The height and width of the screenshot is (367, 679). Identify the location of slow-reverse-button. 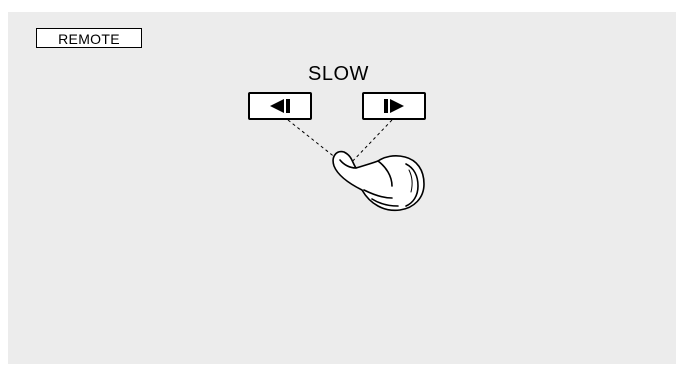
(280, 106).